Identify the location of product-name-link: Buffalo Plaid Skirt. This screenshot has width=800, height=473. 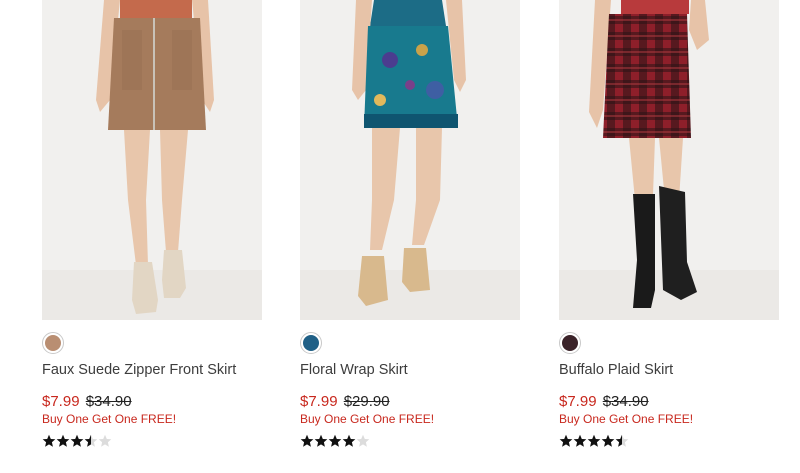
(616, 370).